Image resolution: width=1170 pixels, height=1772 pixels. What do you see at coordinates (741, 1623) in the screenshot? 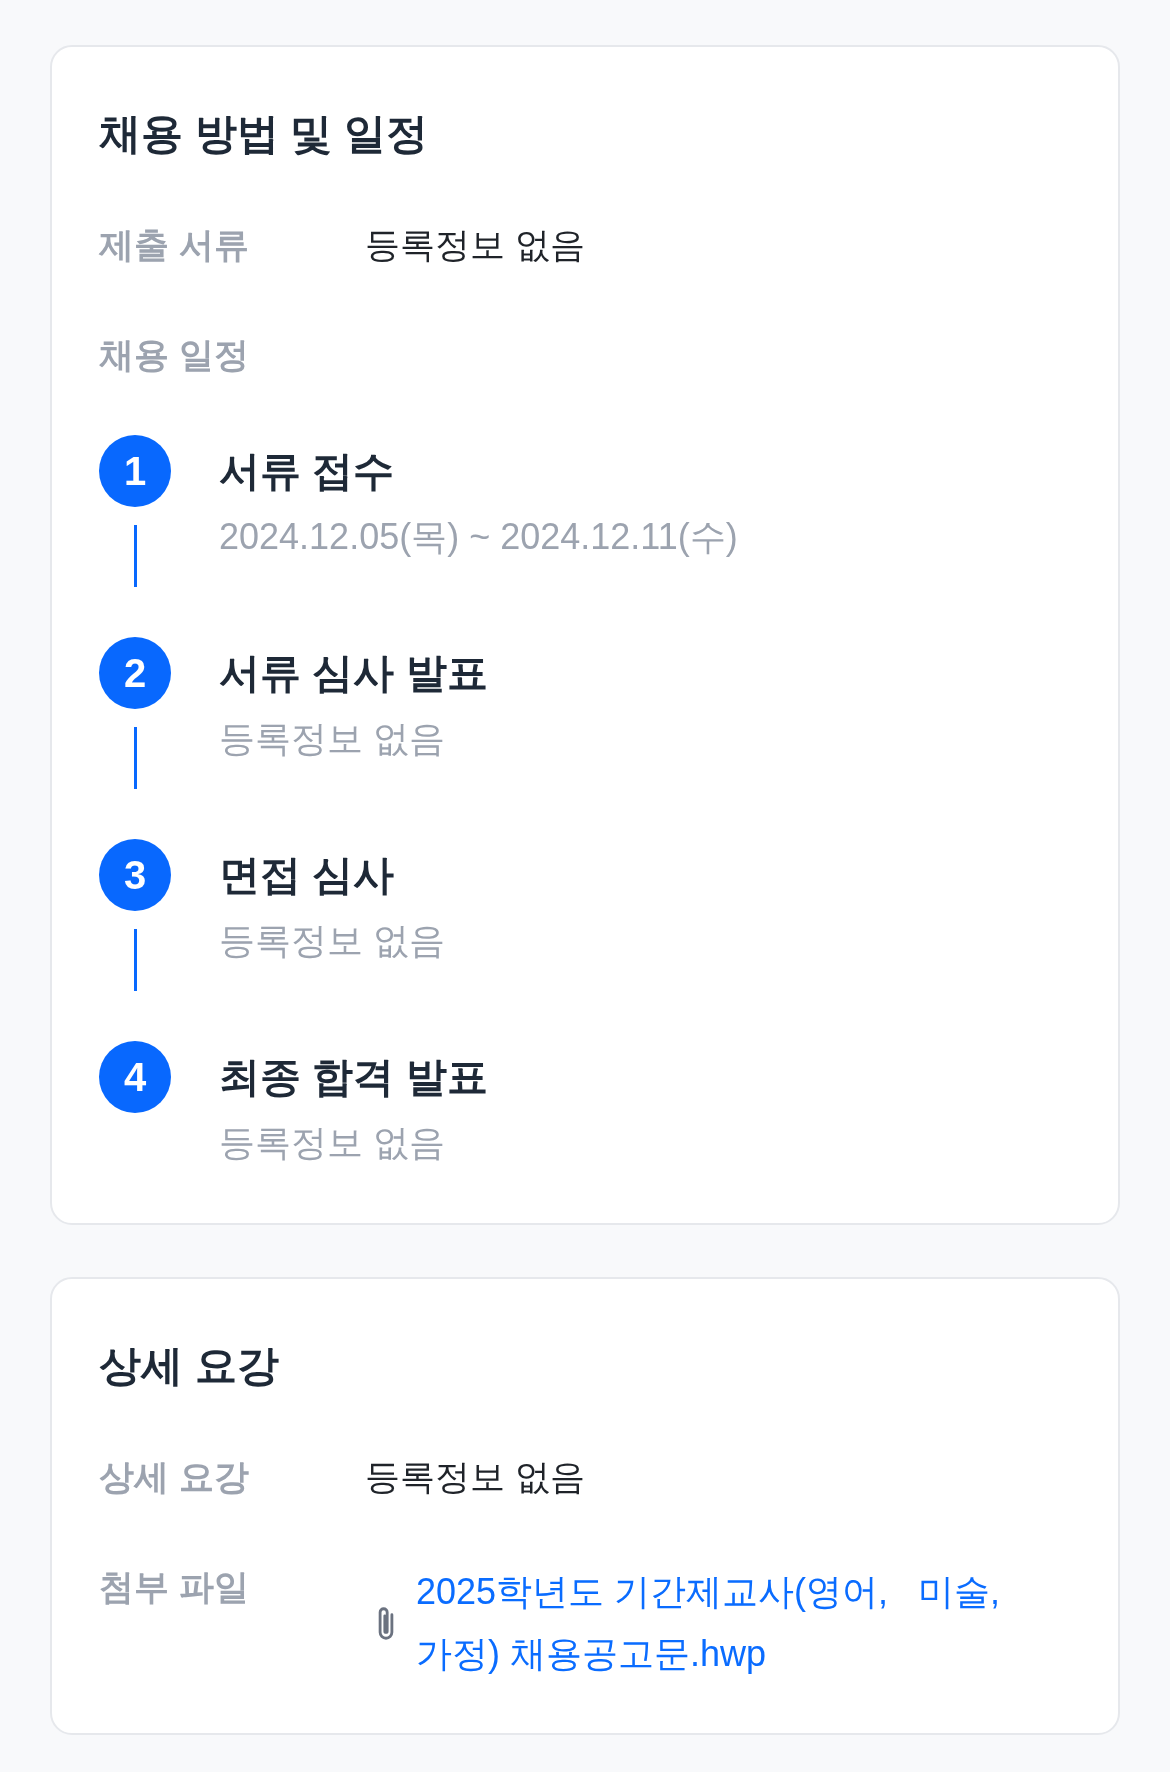
I see `attachment-link: 2025학년도 기간제교사(영어, 미술, 가정) 채용공고문.hwp` at bounding box center [741, 1623].